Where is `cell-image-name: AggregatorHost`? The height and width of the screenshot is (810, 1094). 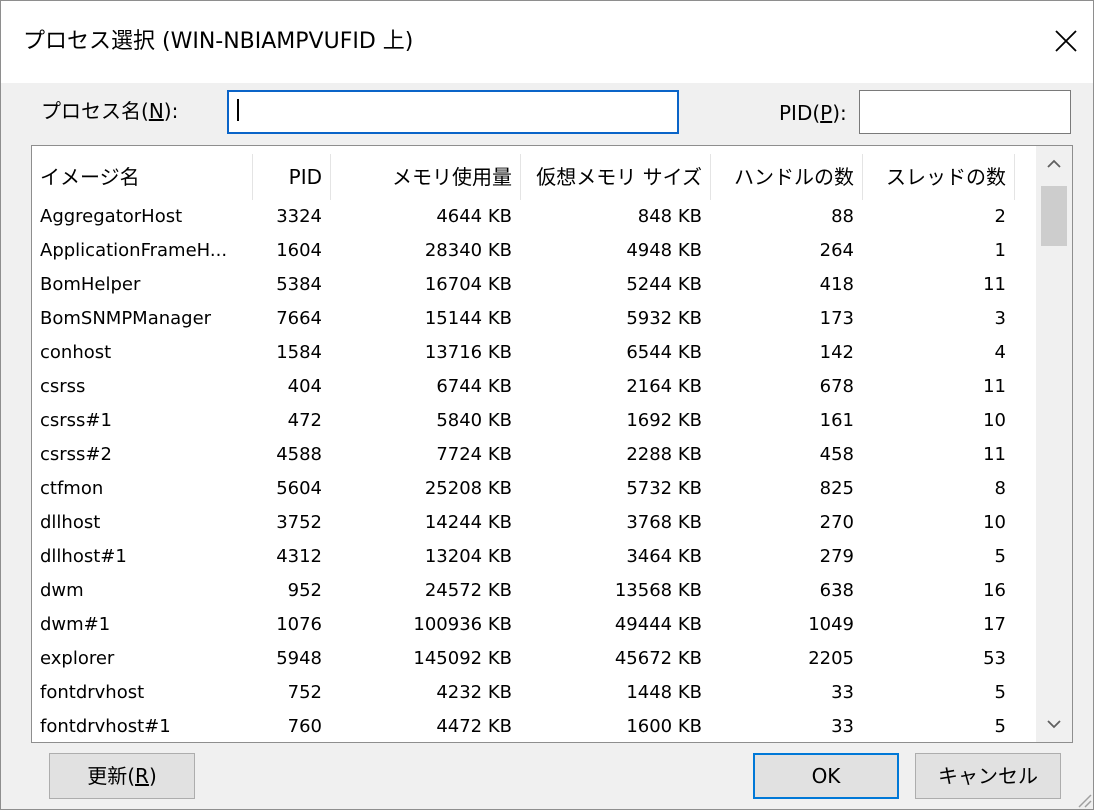
cell-image-name: AggregatorHost is located at coordinates (111, 216).